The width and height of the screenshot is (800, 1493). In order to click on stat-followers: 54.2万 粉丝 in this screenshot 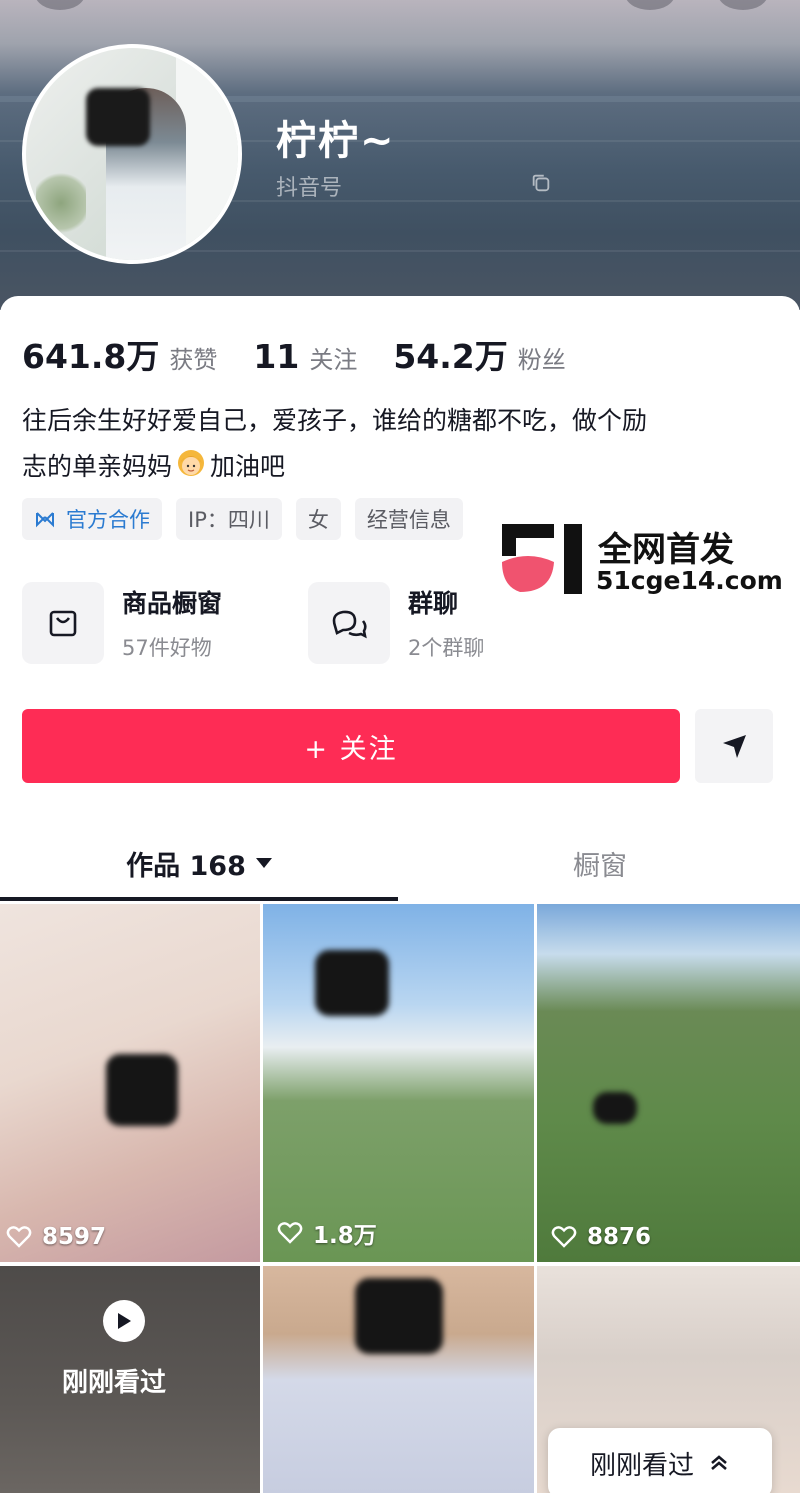, I will do `click(479, 354)`.